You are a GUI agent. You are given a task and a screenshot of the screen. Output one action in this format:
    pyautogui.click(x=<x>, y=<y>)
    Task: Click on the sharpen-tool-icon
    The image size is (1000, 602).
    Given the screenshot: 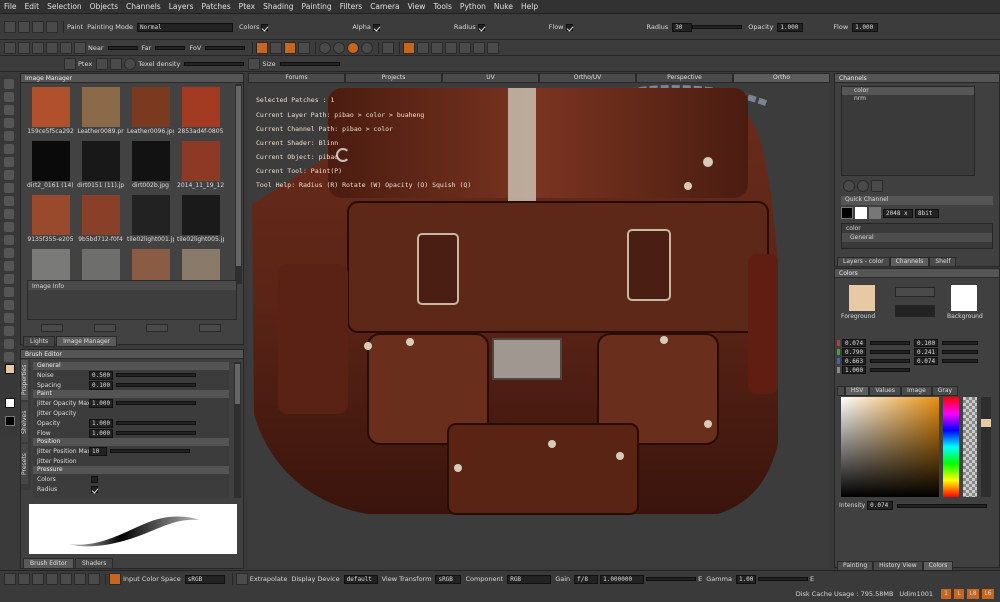 What is the action you would take?
    pyautogui.click(x=9, y=227)
    